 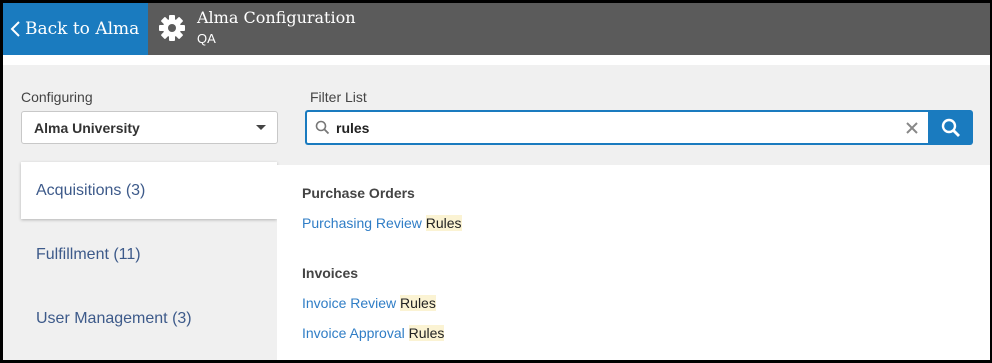 What do you see at coordinates (496, 29) in the screenshot?
I see `app-header: Back to Alma Alma Configuration QA` at bounding box center [496, 29].